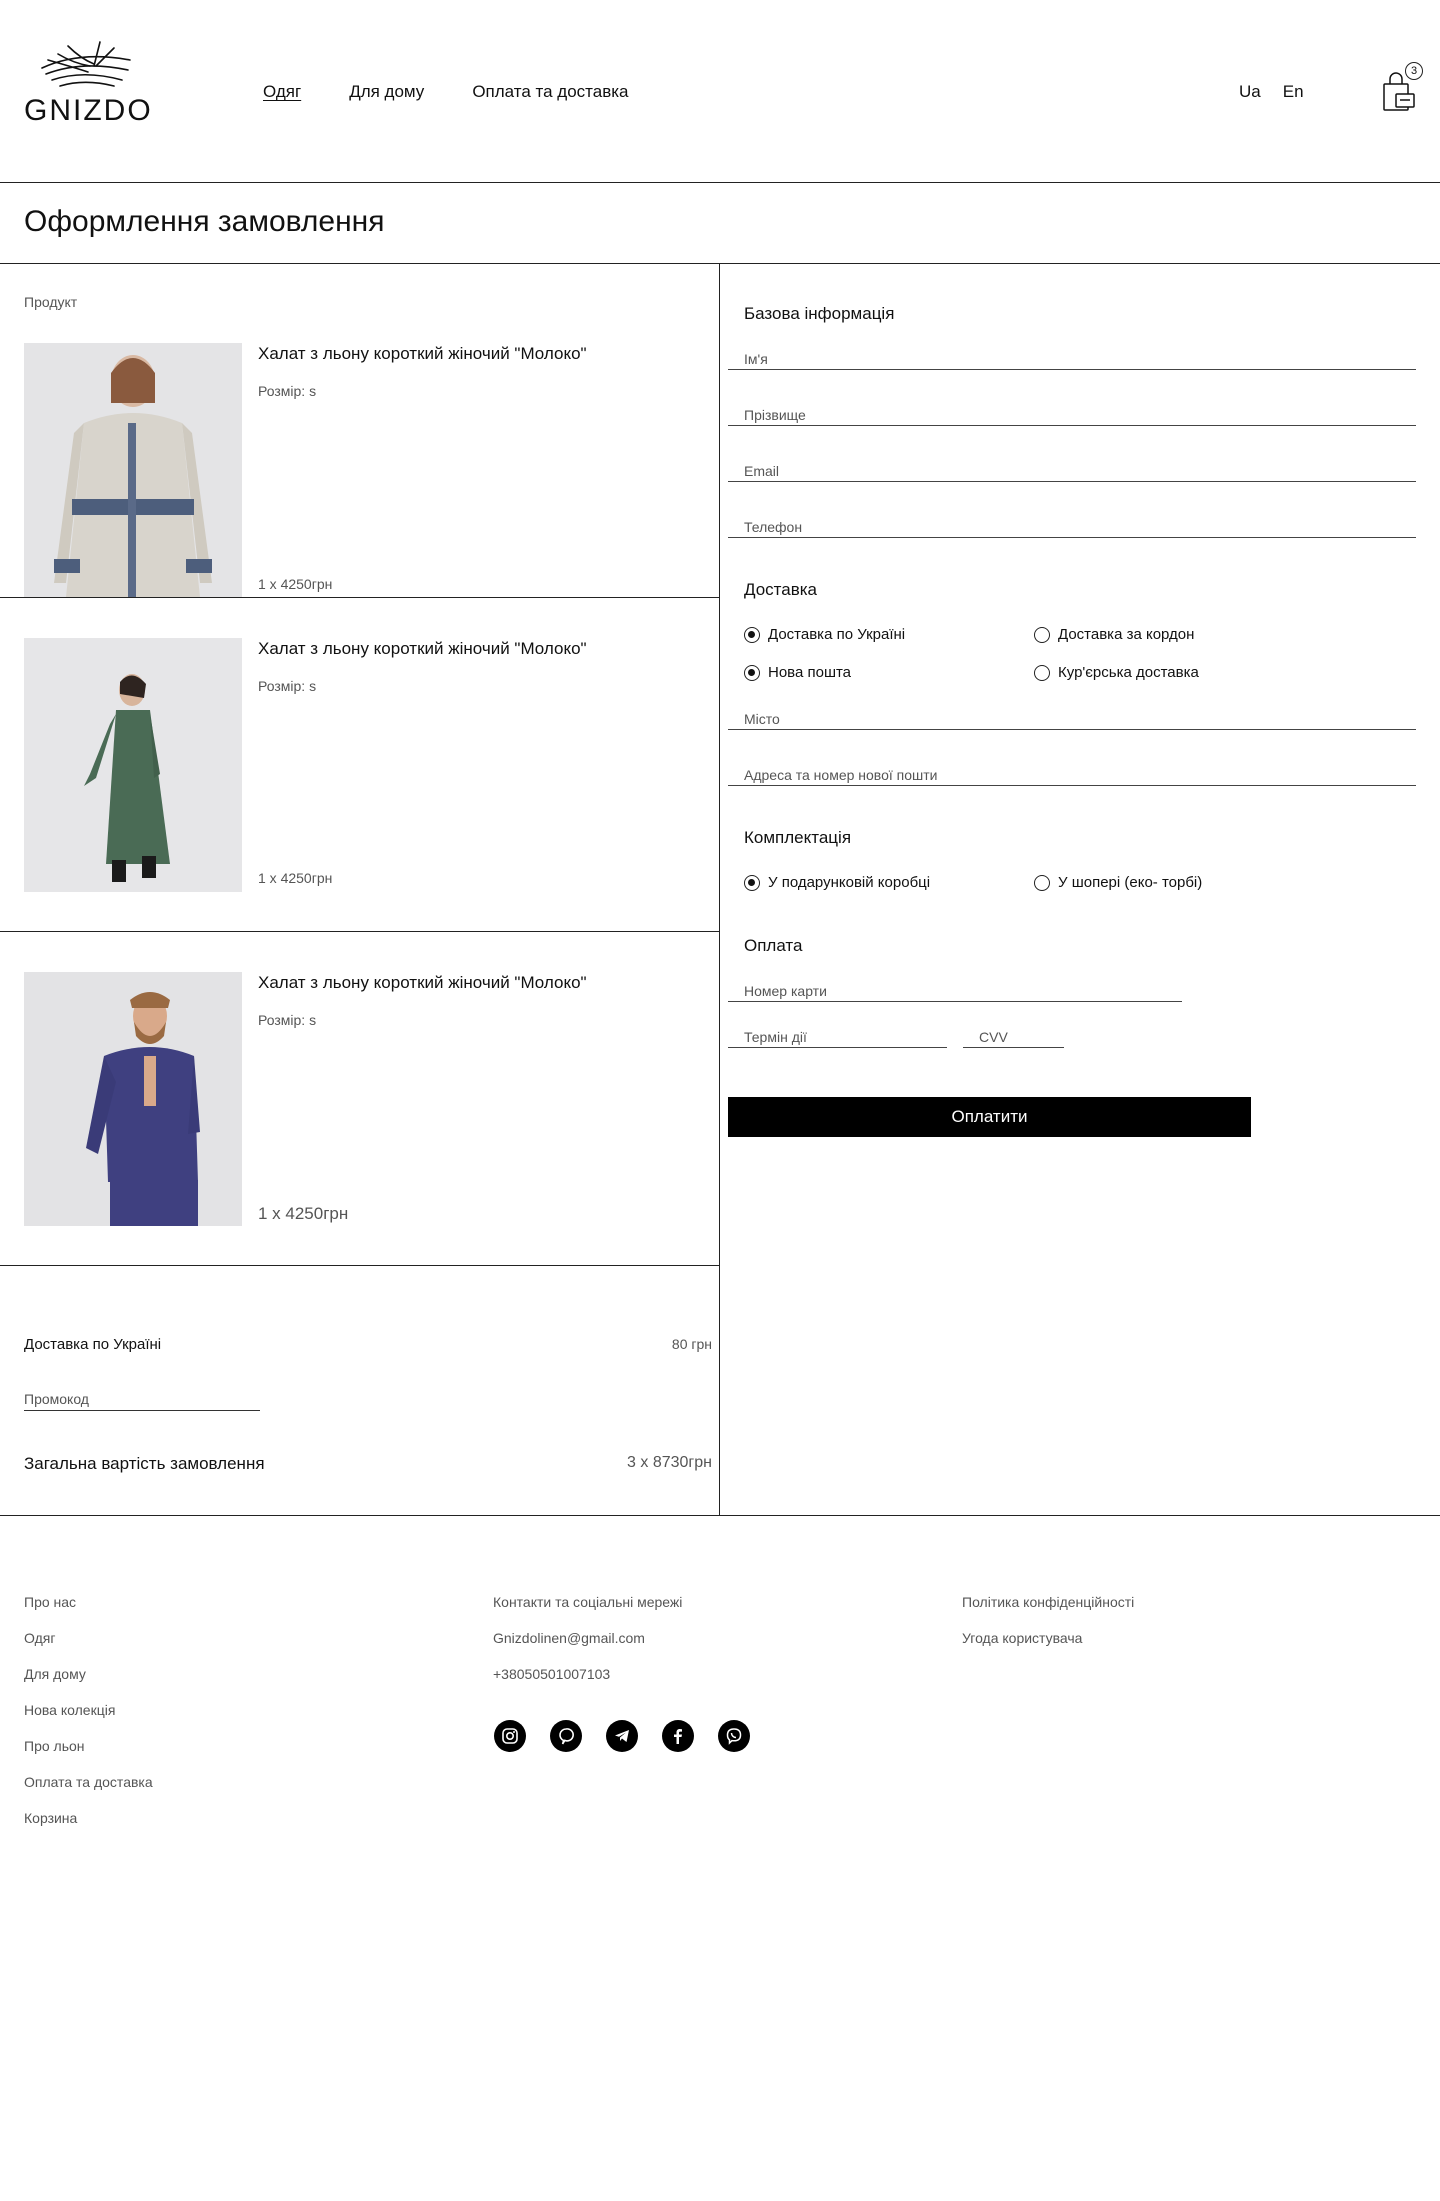  What do you see at coordinates (1072, 352) in the screenshot?
I see `first-name-field: Ім'я` at bounding box center [1072, 352].